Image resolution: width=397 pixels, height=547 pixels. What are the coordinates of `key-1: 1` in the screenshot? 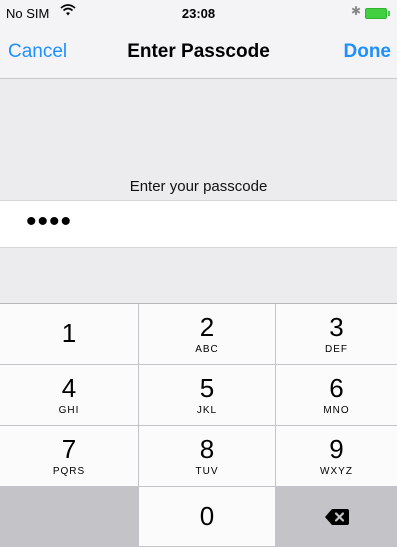 It's located at (69, 334).